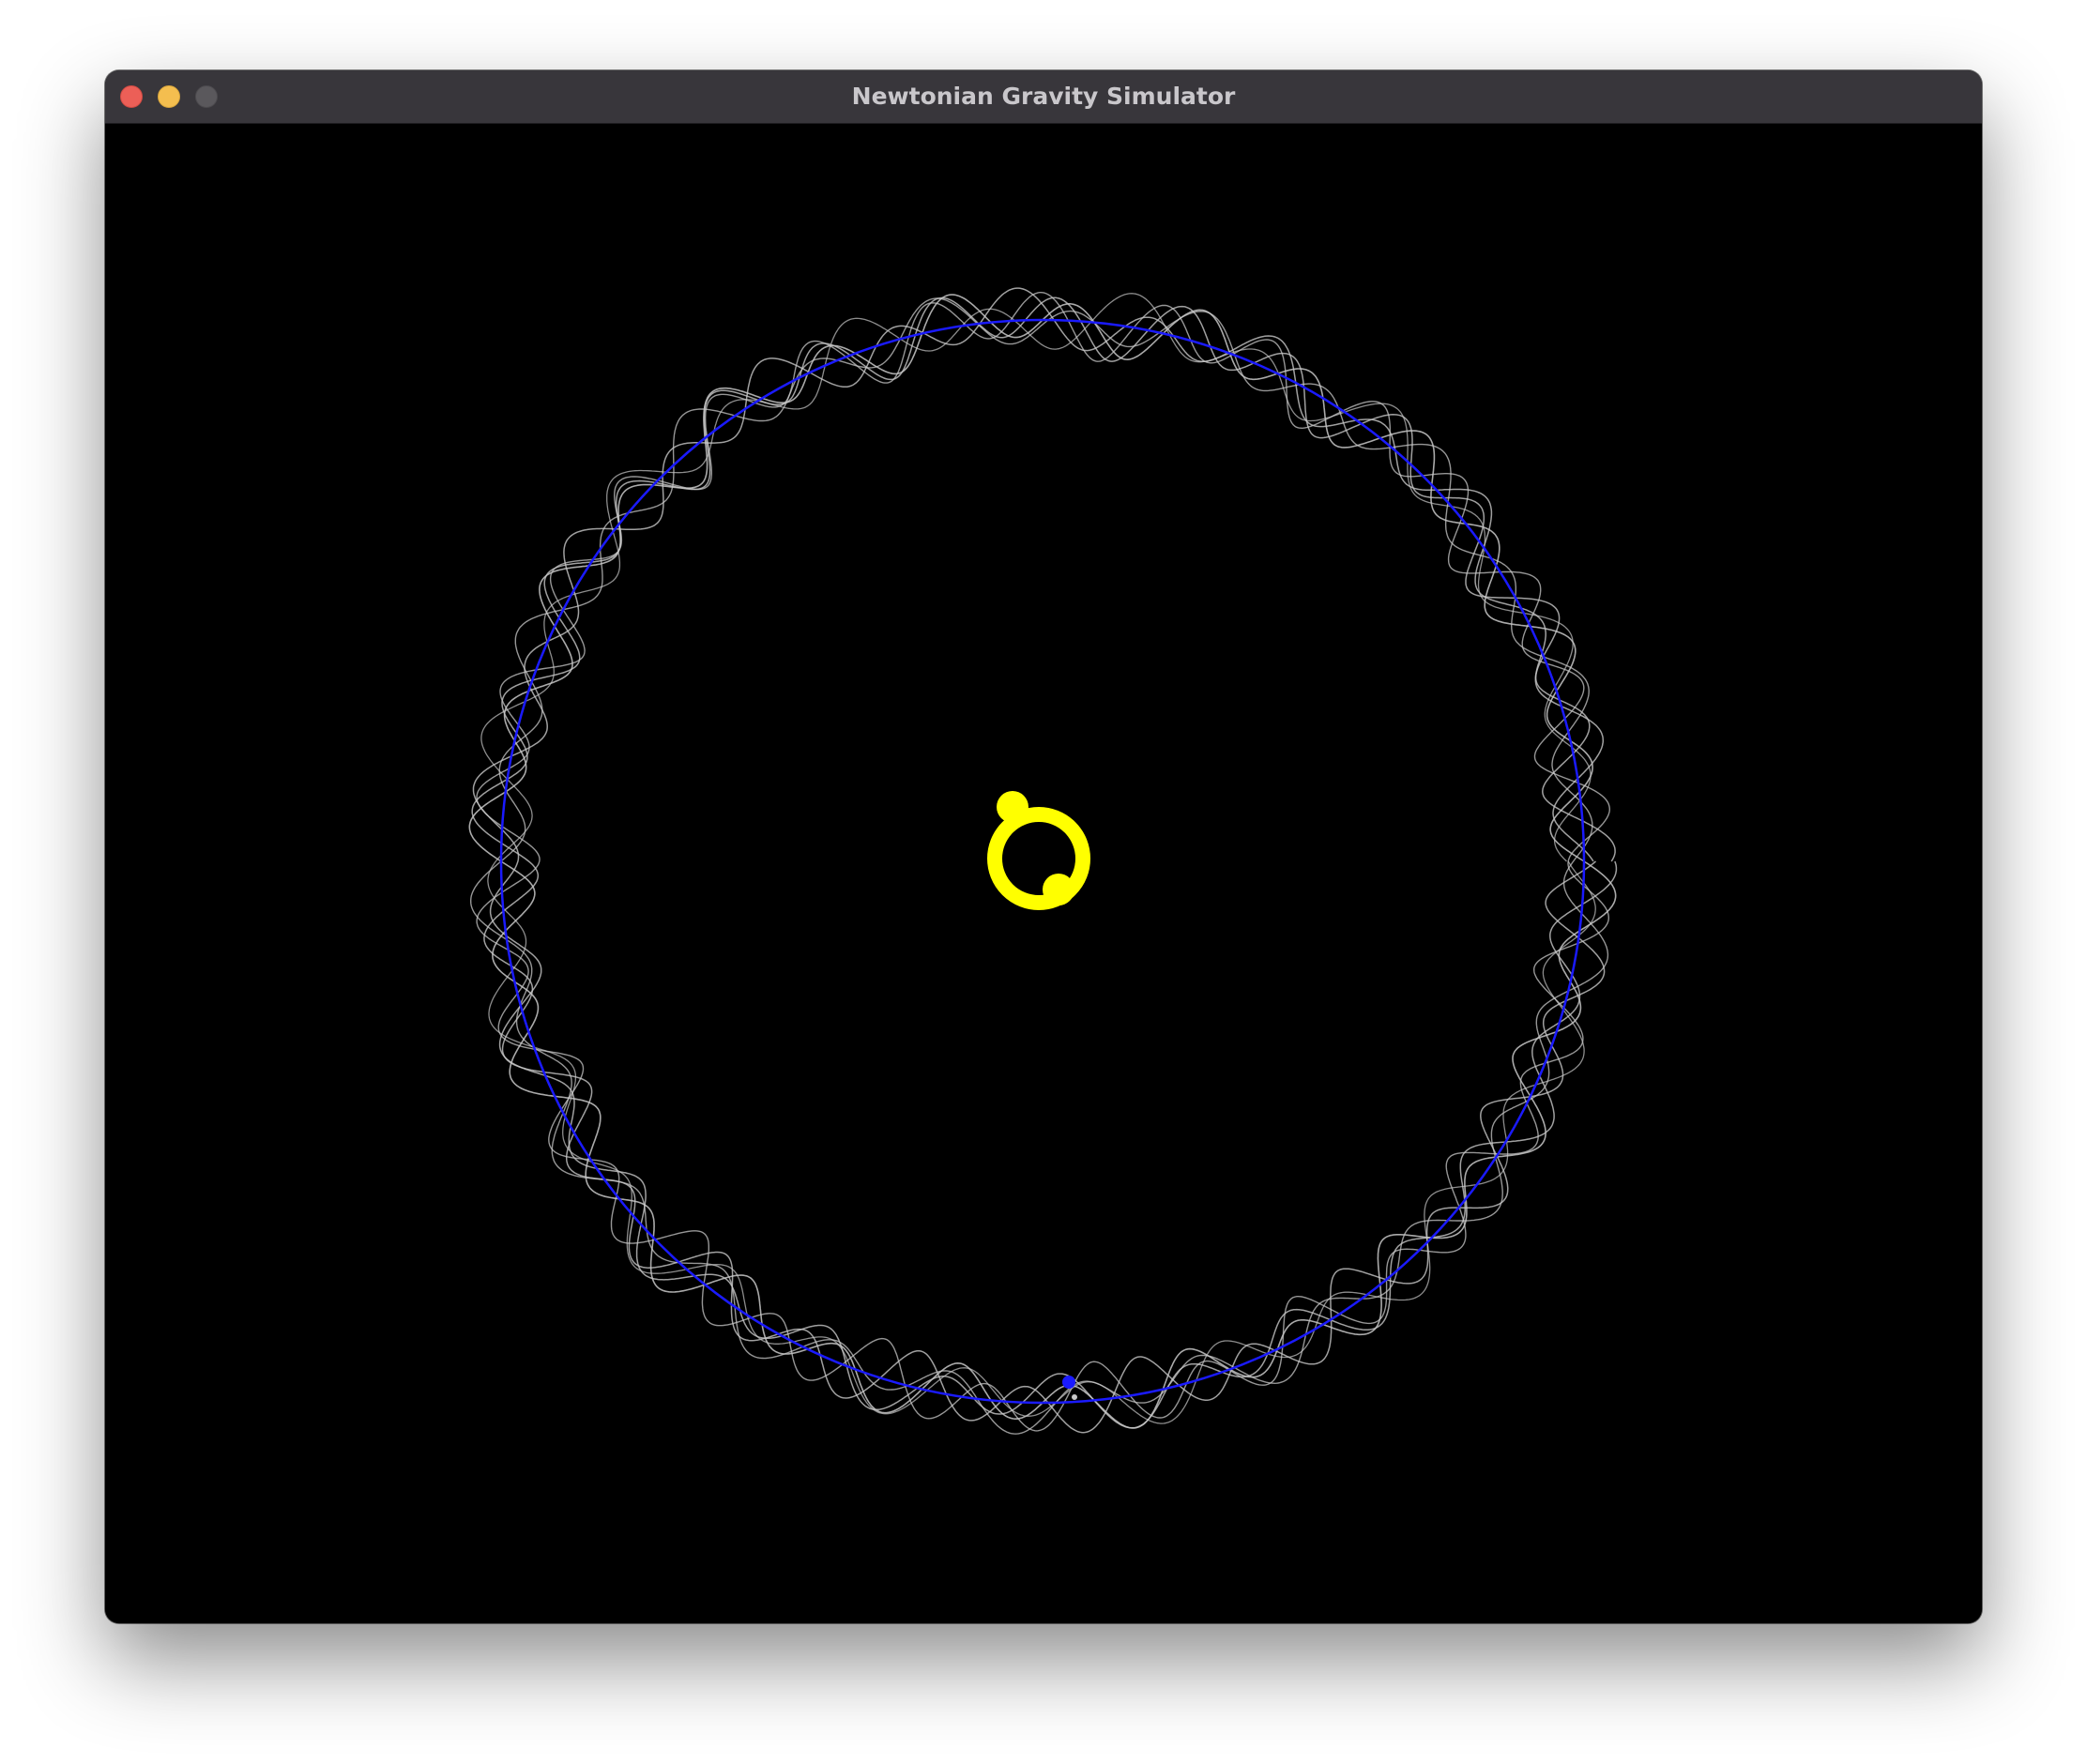 This screenshot has width=2087, height=1764. What do you see at coordinates (1038, 850) in the screenshot?
I see `central-body-trail` at bounding box center [1038, 850].